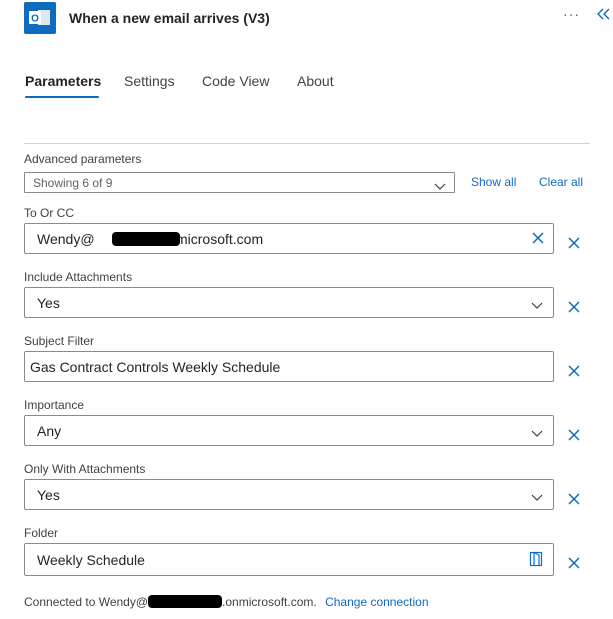 The width and height of the screenshot is (613, 619). What do you see at coordinates (289, 559) in the screenshot?
I see `folder-input: Weekly Schedule` at bounding box center [289, 559].